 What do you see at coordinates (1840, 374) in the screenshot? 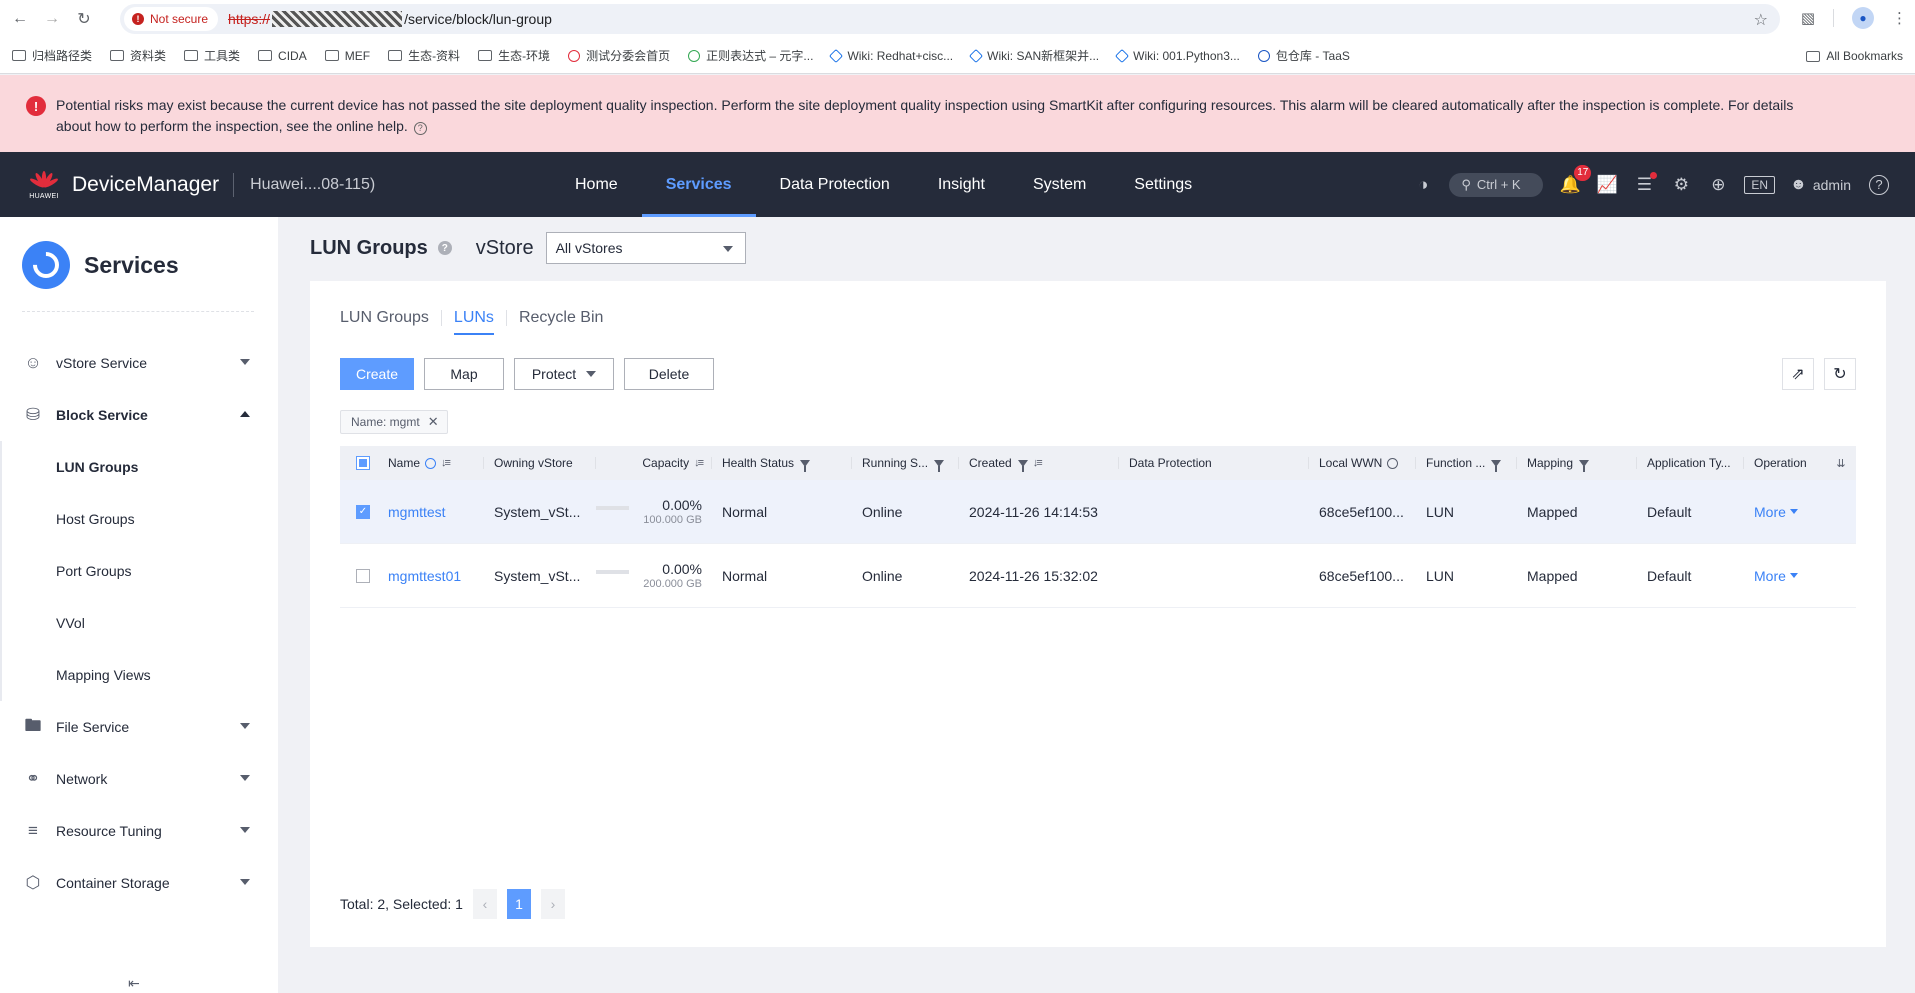
I see `refresh-icon: ↻` at bounding box center [1840, 374].